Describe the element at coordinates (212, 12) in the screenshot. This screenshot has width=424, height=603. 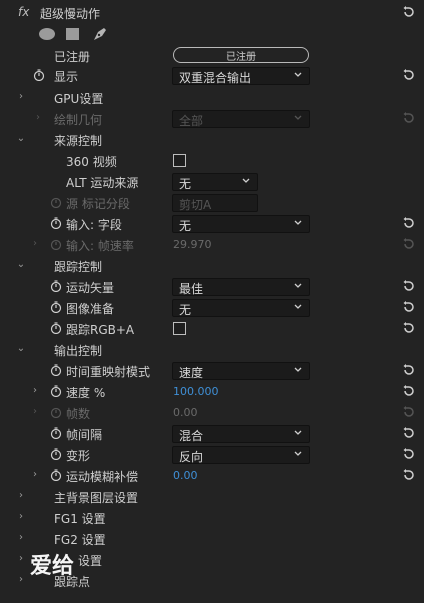
I see `effect-header-row: fx 超级慢动作` at that location.